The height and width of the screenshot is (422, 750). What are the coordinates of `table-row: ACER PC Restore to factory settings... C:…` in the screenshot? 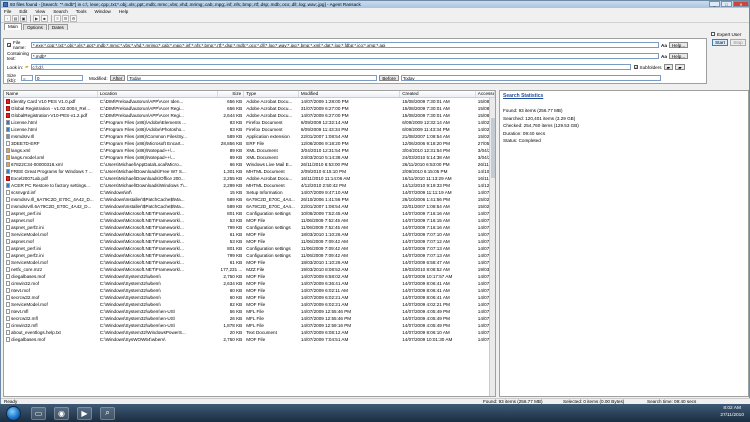 It's located at (249, 185).